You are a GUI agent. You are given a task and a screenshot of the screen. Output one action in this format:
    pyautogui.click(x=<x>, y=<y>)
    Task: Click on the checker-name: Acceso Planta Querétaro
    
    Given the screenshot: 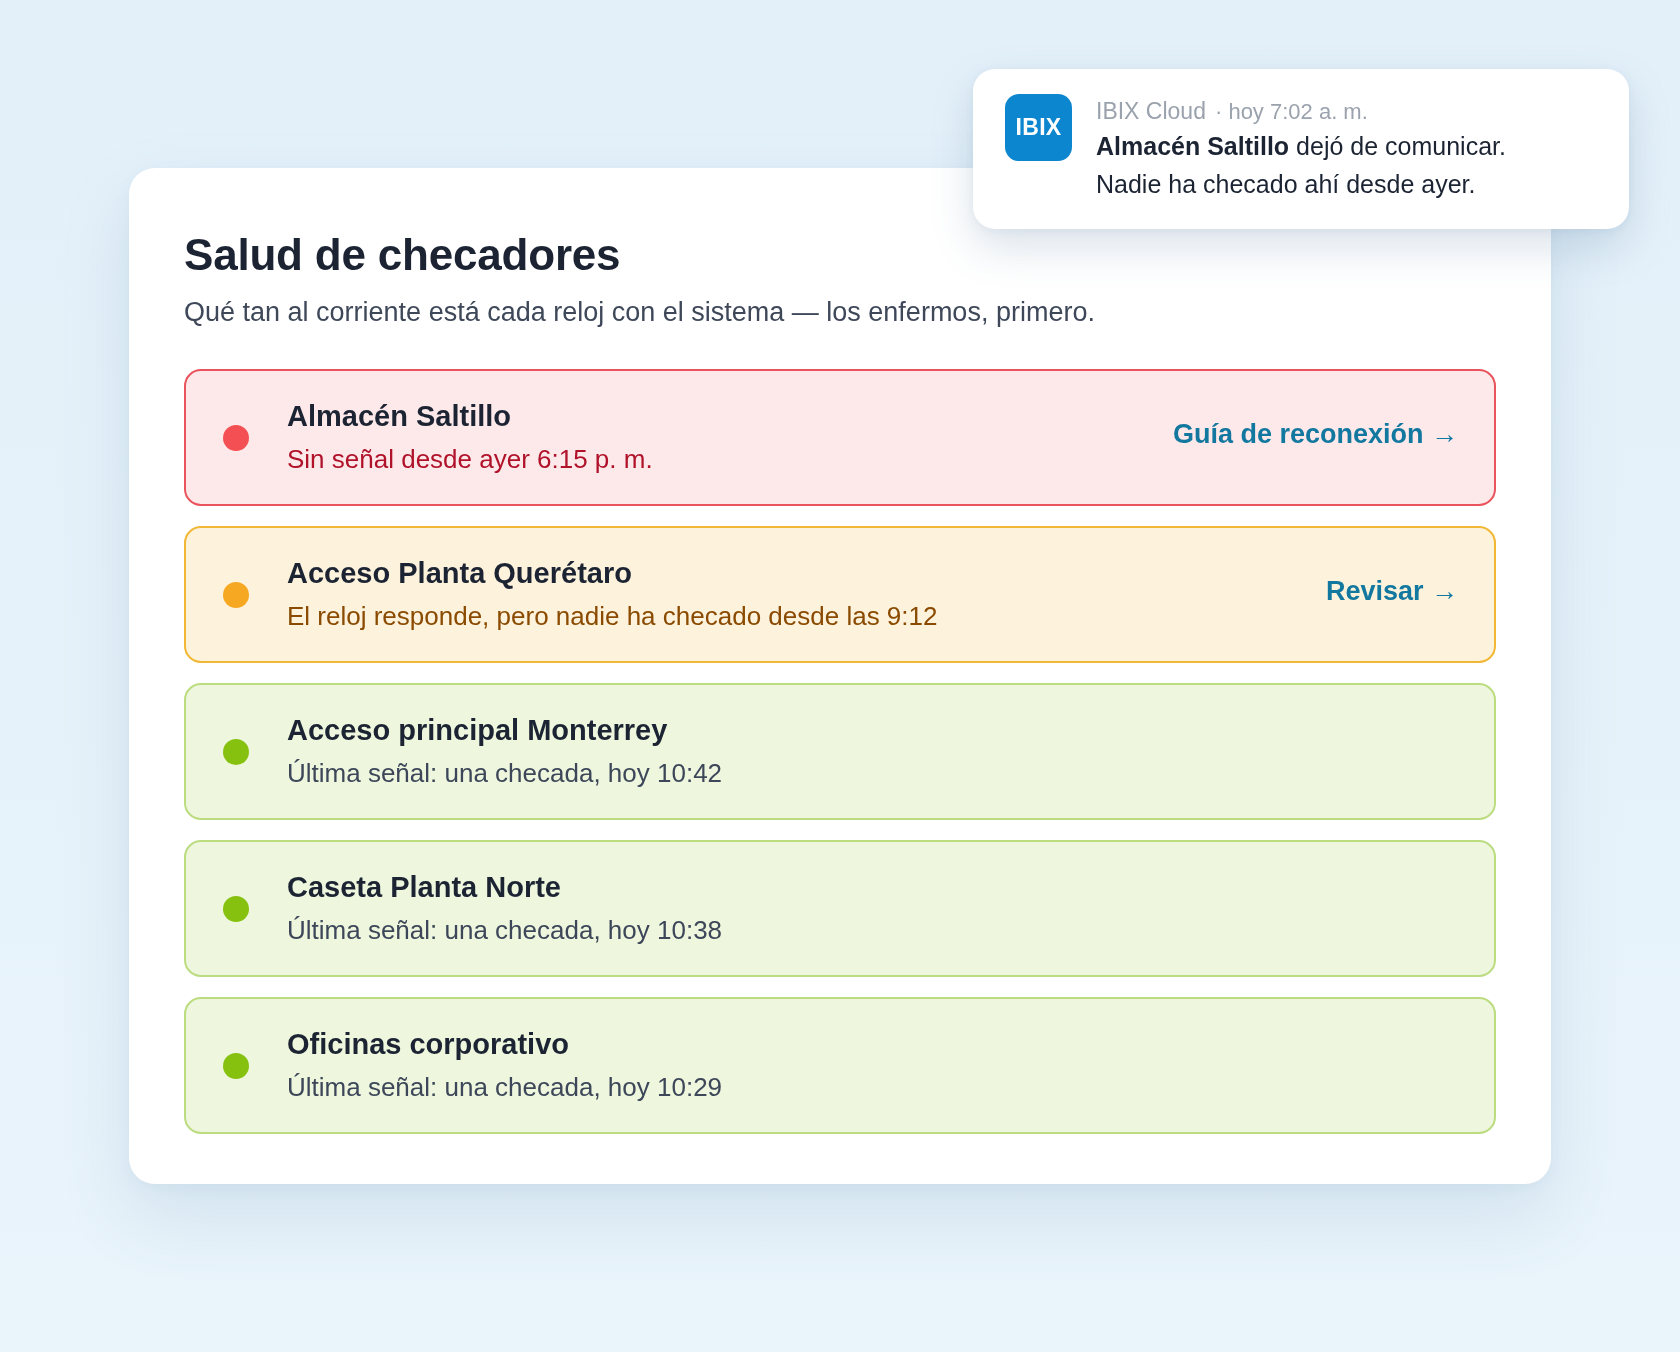 What is the action you would take?
    pyautogui.click(x=460, y=573)
    